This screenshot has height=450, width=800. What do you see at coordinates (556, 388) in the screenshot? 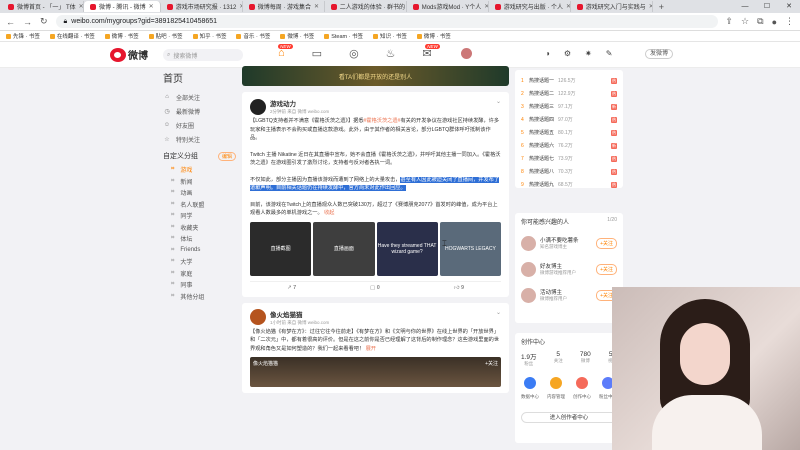
I see `creator-tool: 内容管理` at bounding box center [556, 388].